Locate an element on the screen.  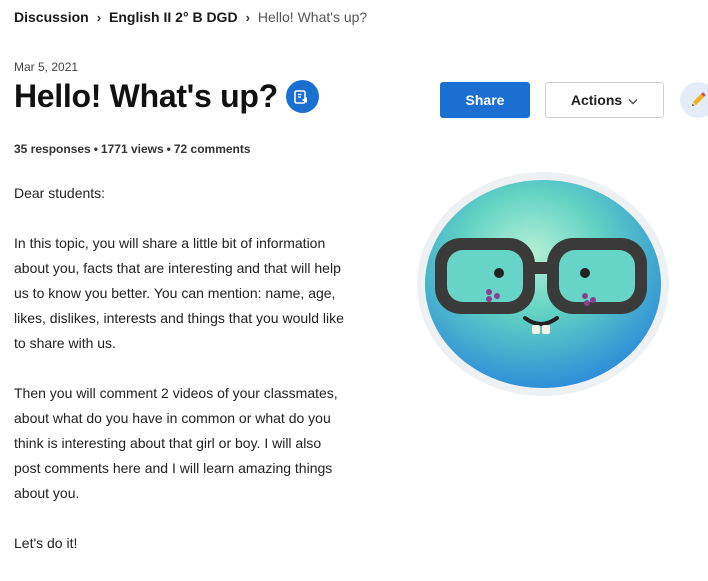
comments-count: 72 comments is located at coordinates (212, 149).